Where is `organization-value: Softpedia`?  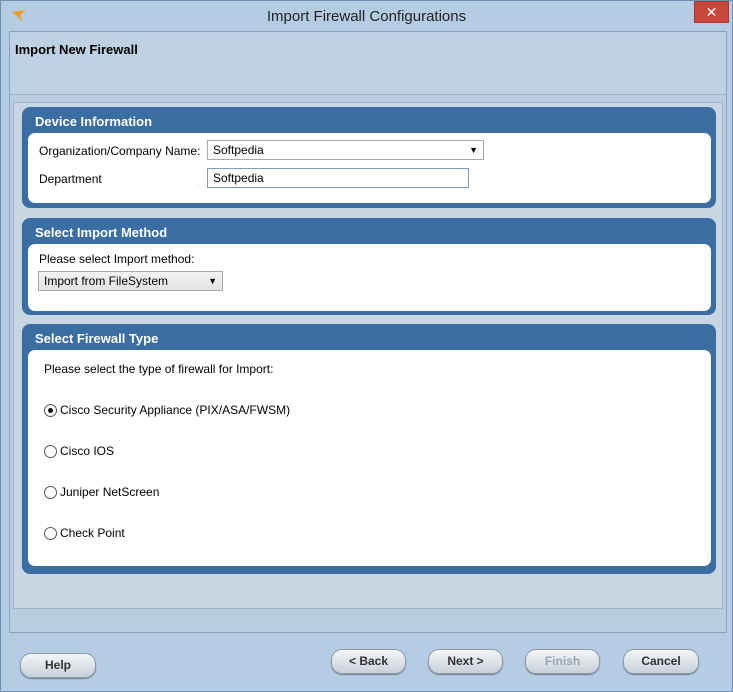 organization-value: Softpedia is located at coordinates (238, 150).